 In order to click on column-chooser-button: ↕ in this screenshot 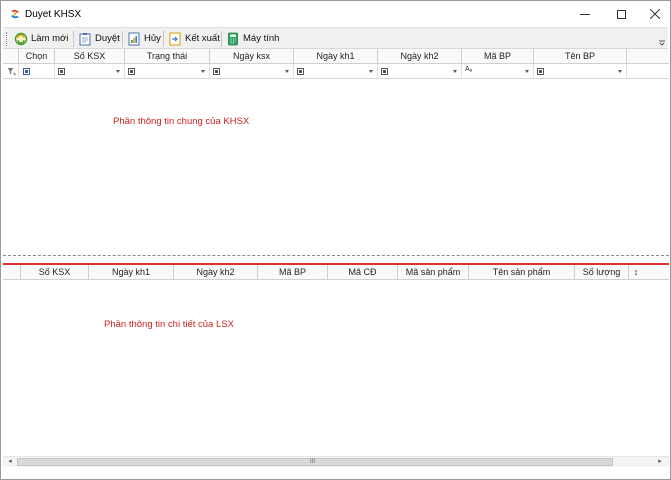, I will do `click(636, 272)`.